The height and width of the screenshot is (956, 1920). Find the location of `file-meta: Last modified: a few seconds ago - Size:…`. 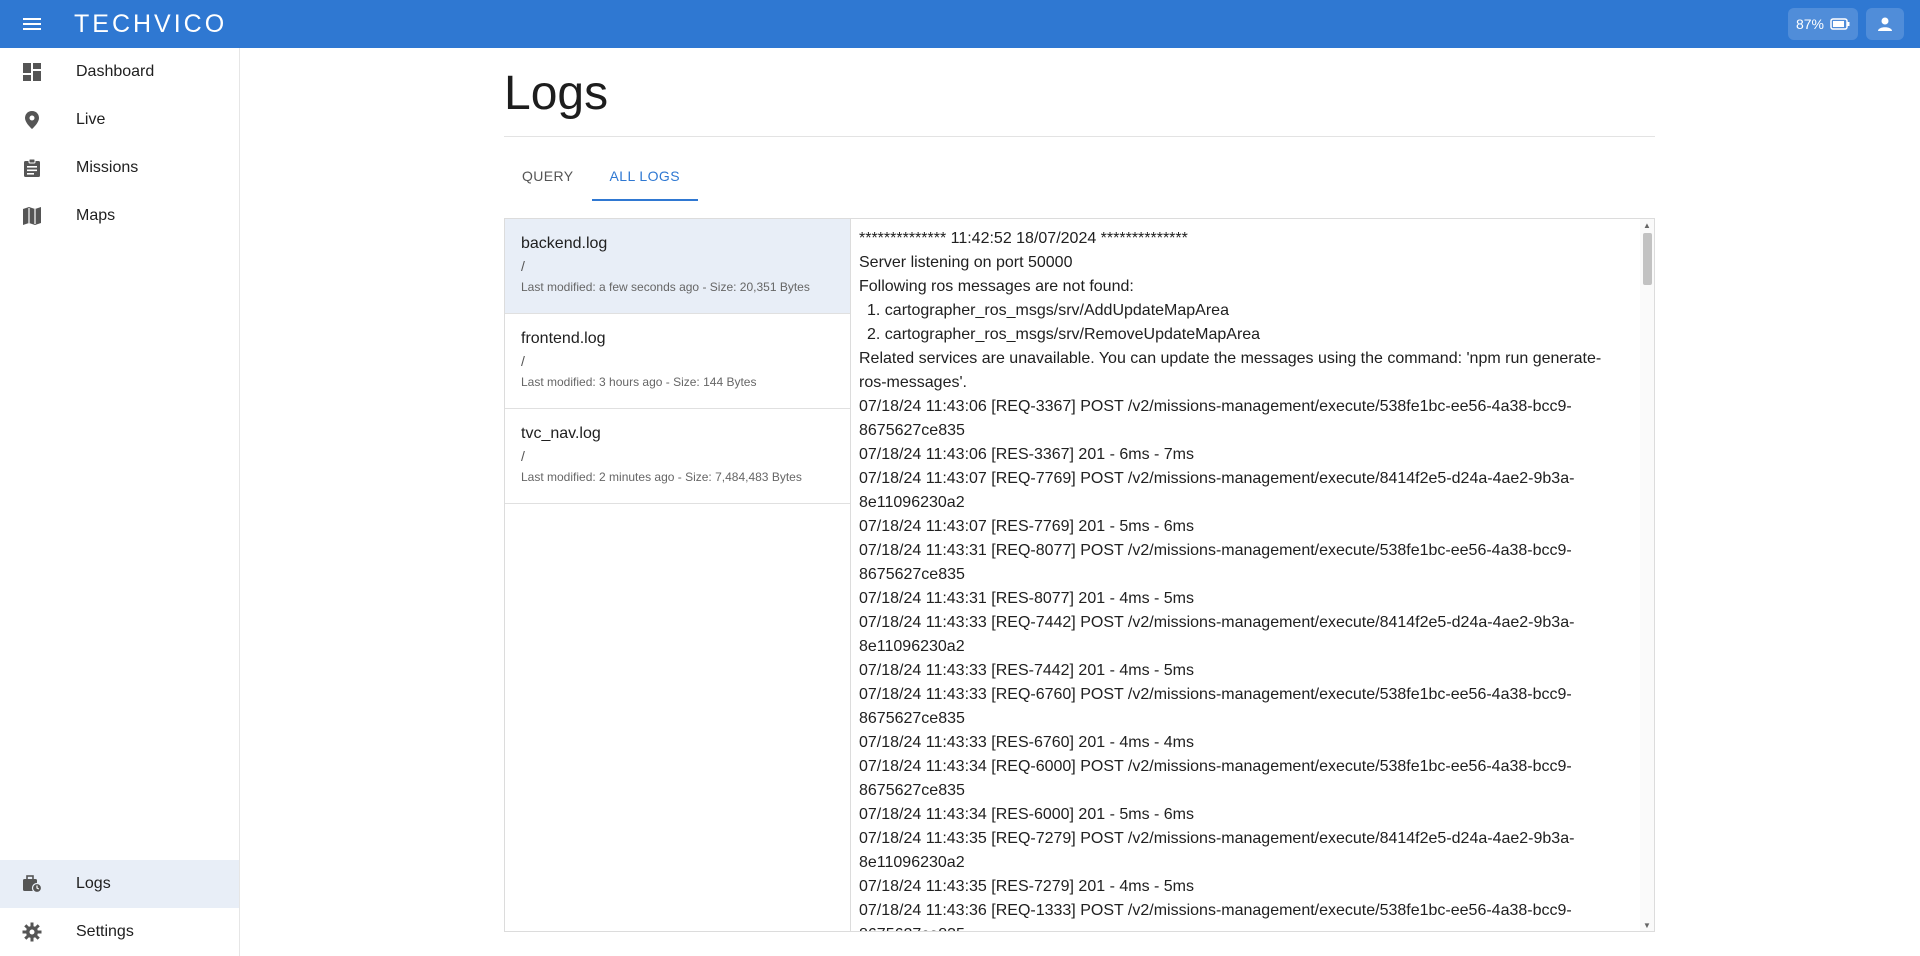

file-meta: Last modified: a few seconds ago - Size:… is located at coordinates (665, 287).